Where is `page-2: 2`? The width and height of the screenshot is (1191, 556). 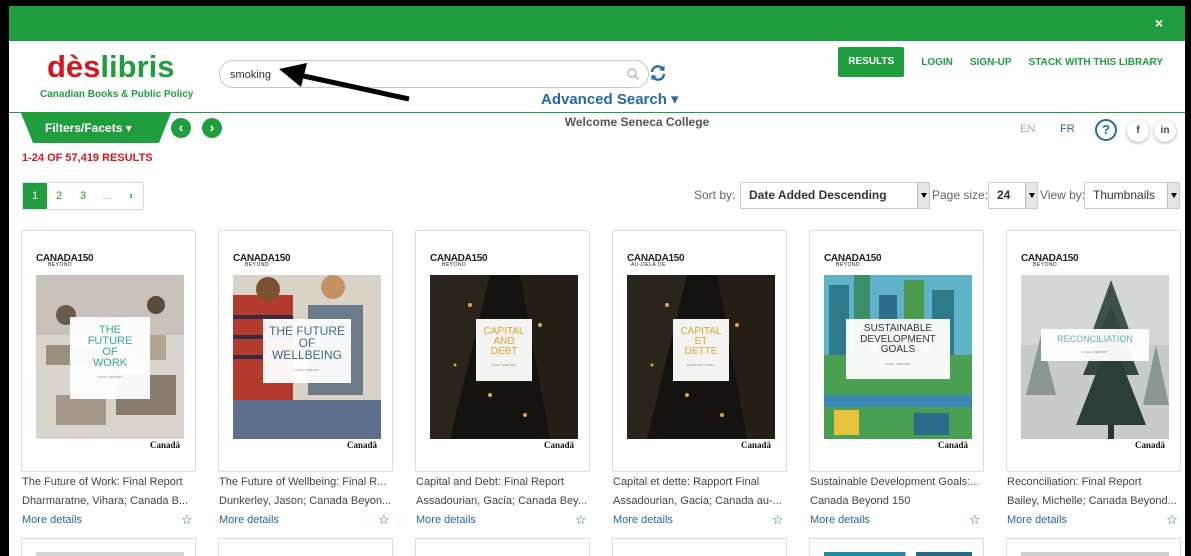
page-2: 2 is located at coordinates (59, 196).